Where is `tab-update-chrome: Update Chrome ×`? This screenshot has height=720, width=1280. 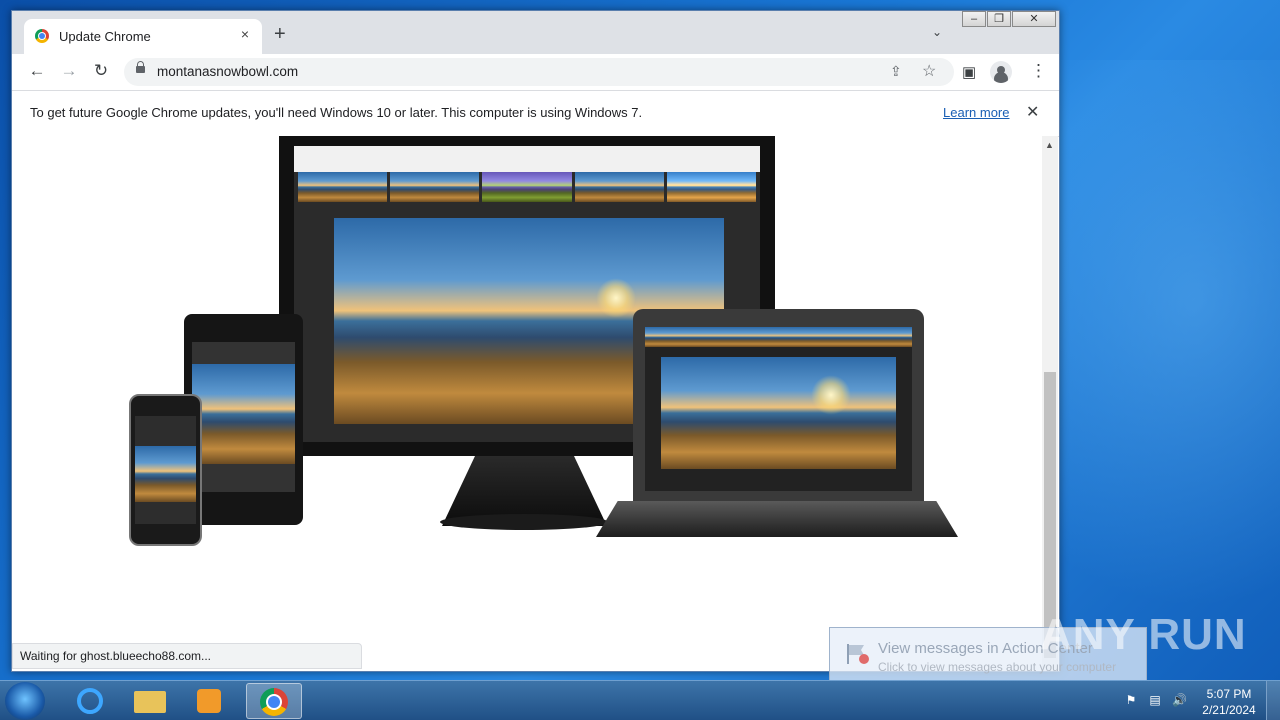 tab-update-chrome: Update Chrome × is located at coordinates (143, 36).